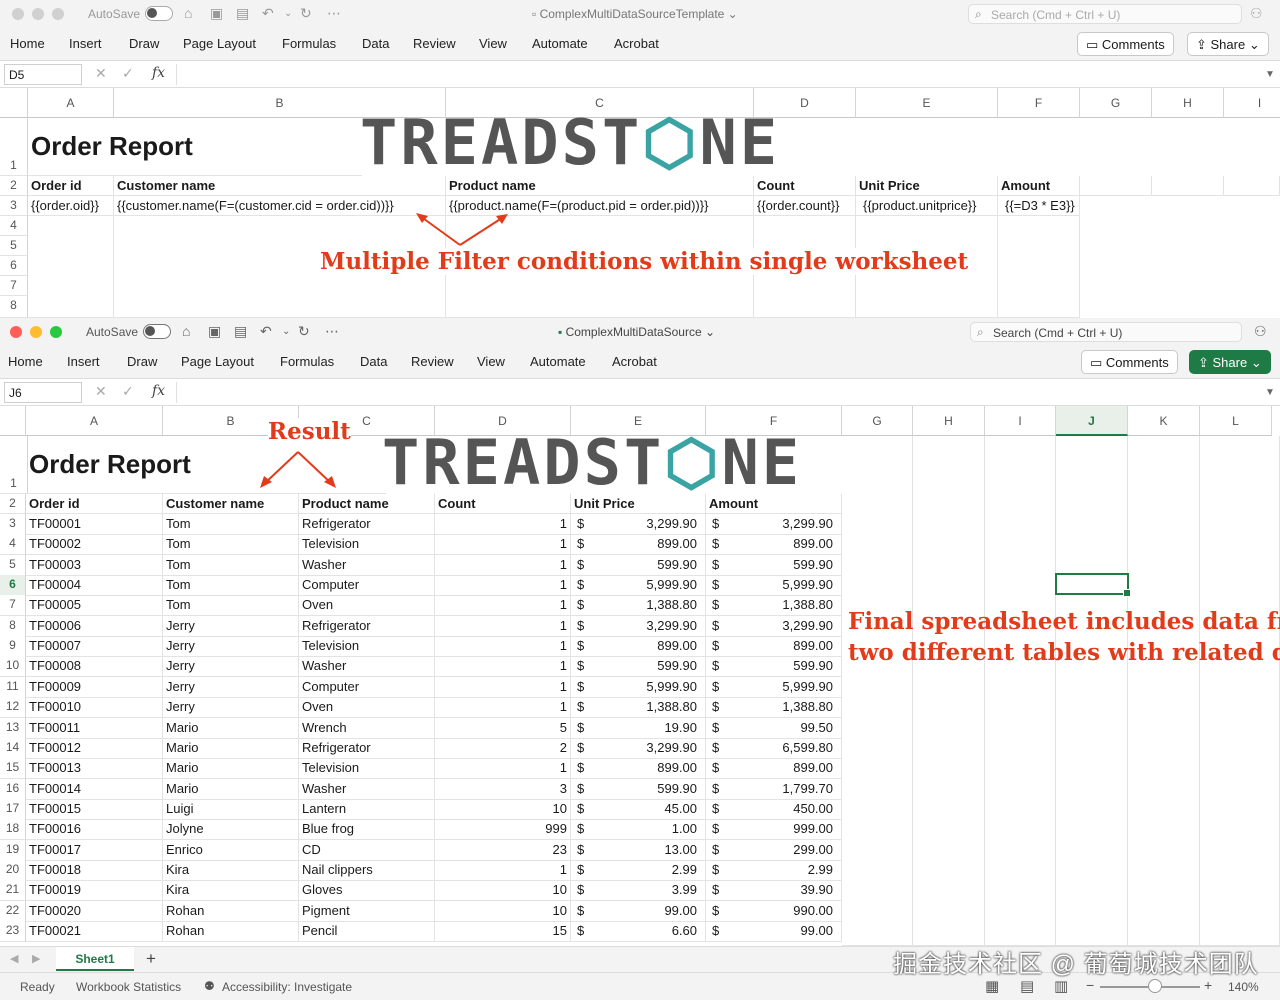  Describe the element at coordinates (774, 850) in the screenshot. I see `order-cell-amount: $299.00` at that location.